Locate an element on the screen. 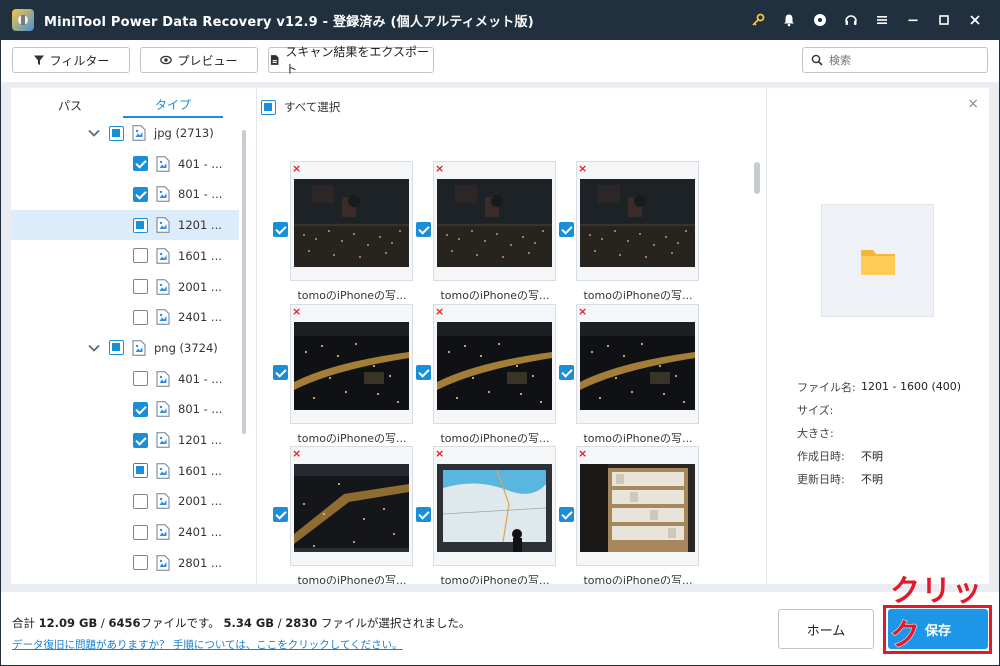 The image size is (1000, 666). info-row: サイズ: is located at coordinates (892, 409).